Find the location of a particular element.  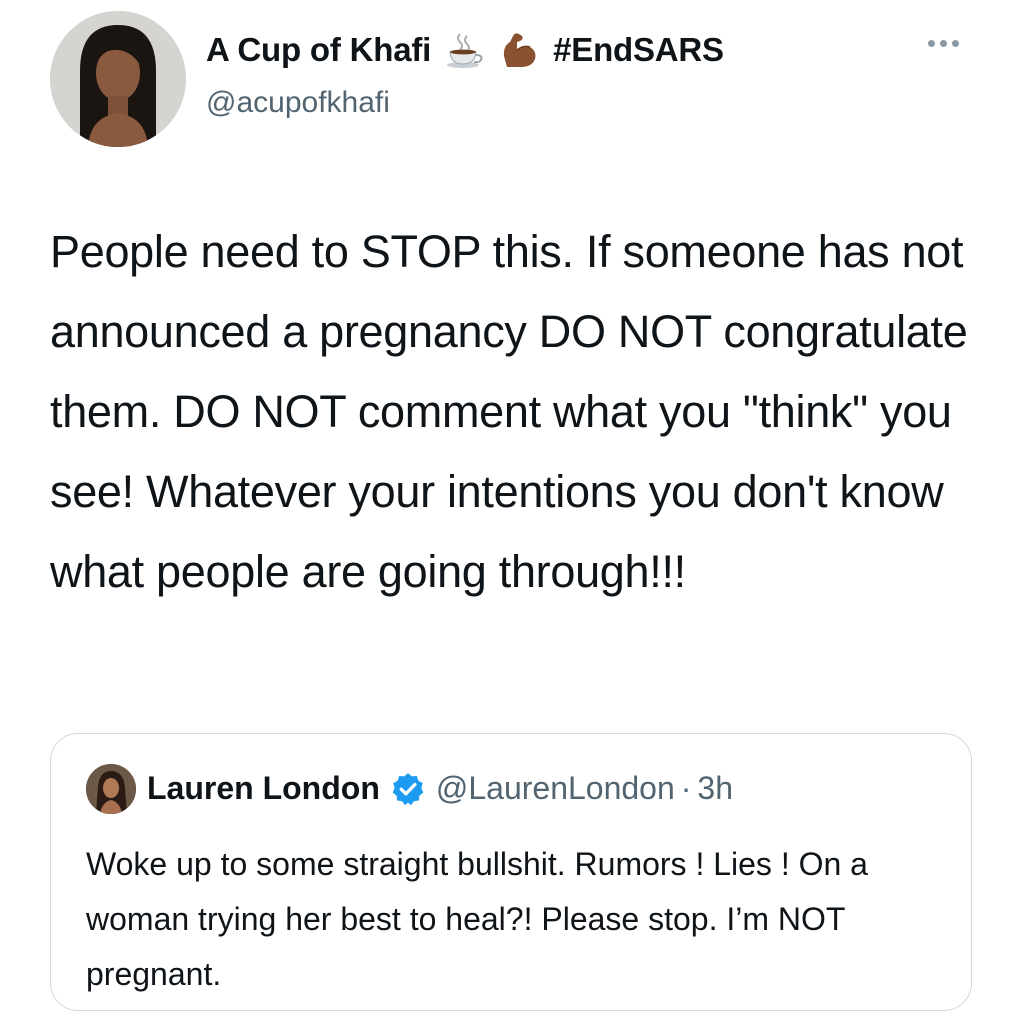

more-options-icon is located at coordinates (943, 43).